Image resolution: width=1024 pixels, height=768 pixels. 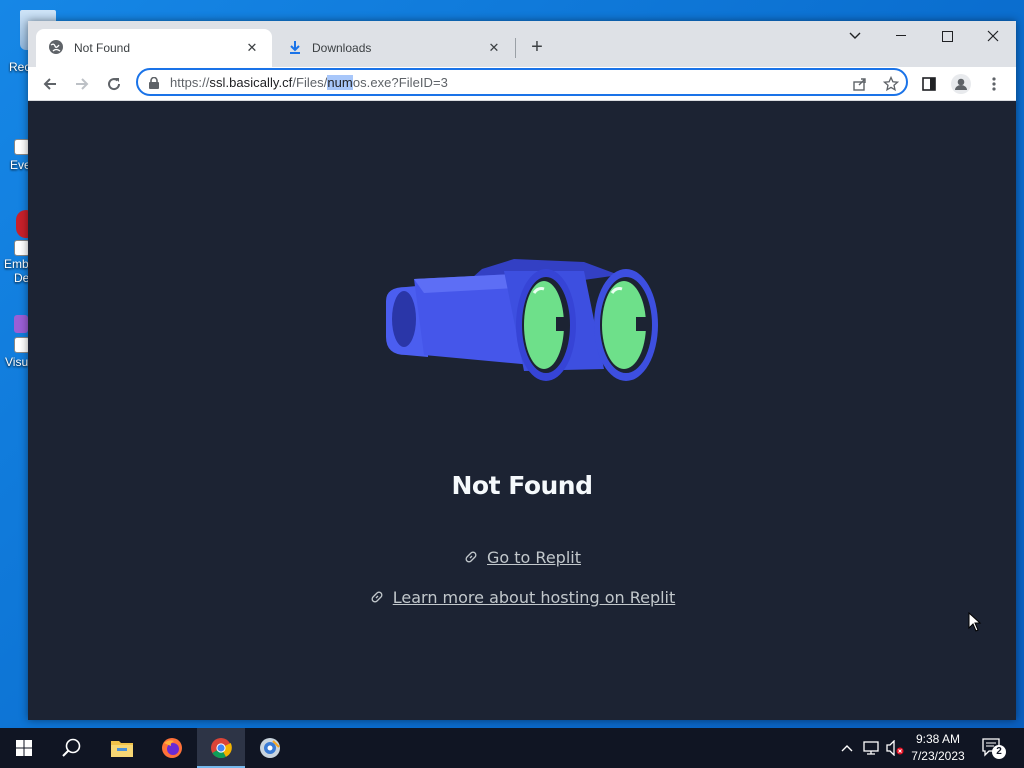 What do you see at coordinates (961, 84) in the screenshot?
I see `profile-avatar-icon` at bounding box center [961, 84].